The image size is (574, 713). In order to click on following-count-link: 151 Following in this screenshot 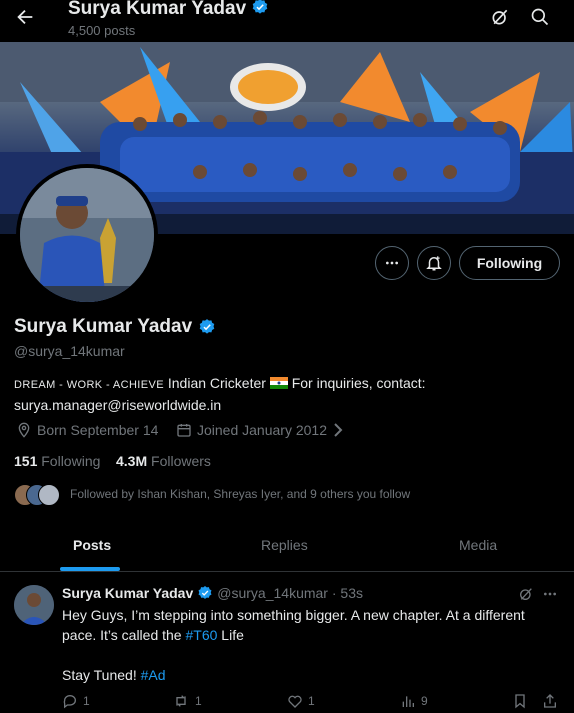, I will do `click(57, 461)`.